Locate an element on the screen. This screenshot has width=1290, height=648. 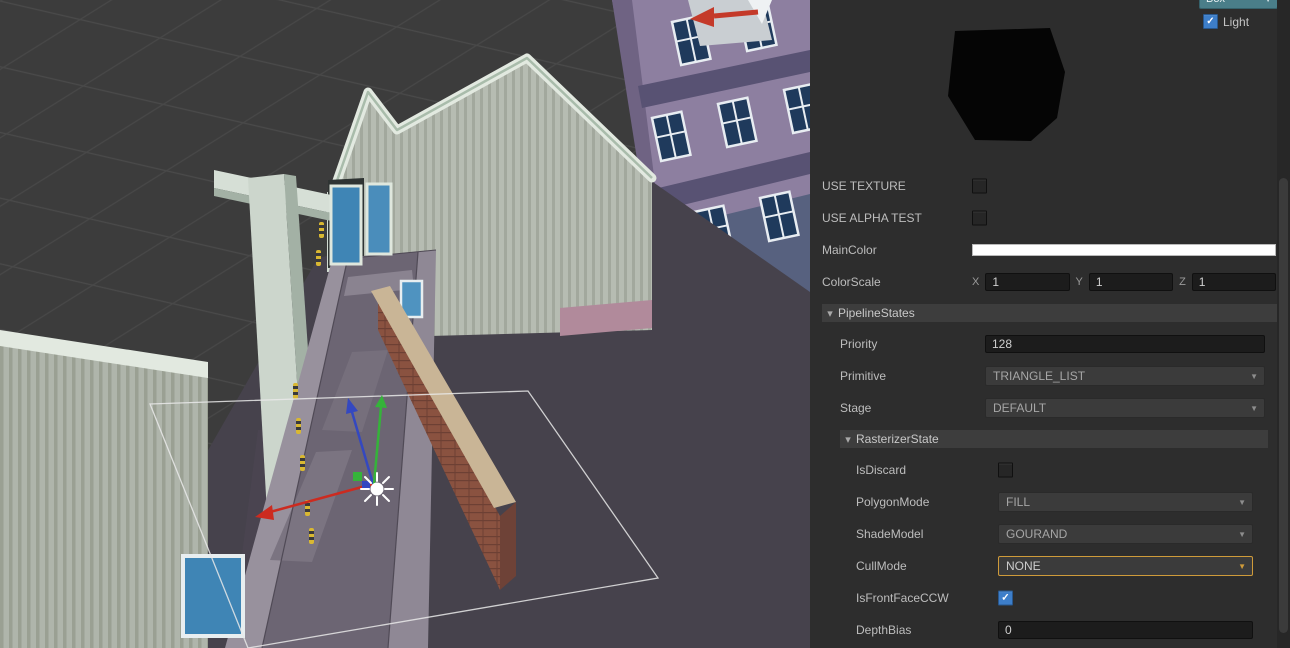
left-wall-door is located at coordinates (213, 596).